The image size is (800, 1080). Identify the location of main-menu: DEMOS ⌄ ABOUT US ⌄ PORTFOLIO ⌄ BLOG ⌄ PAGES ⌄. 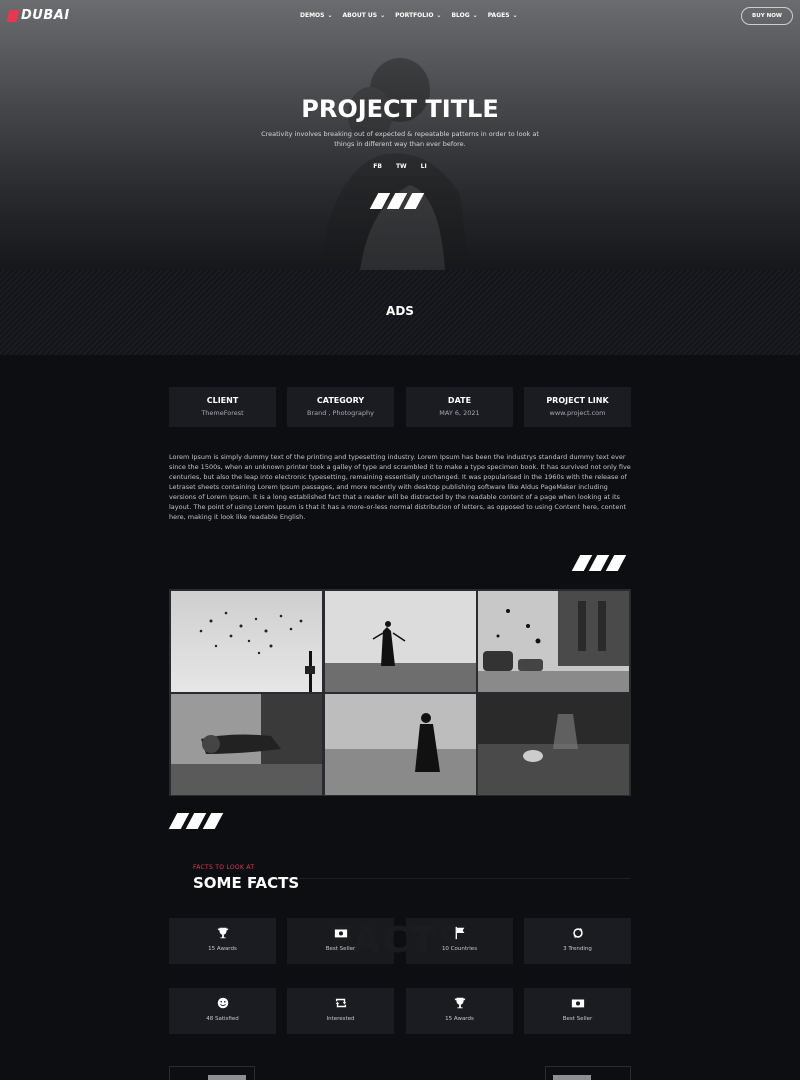
(409, 15).